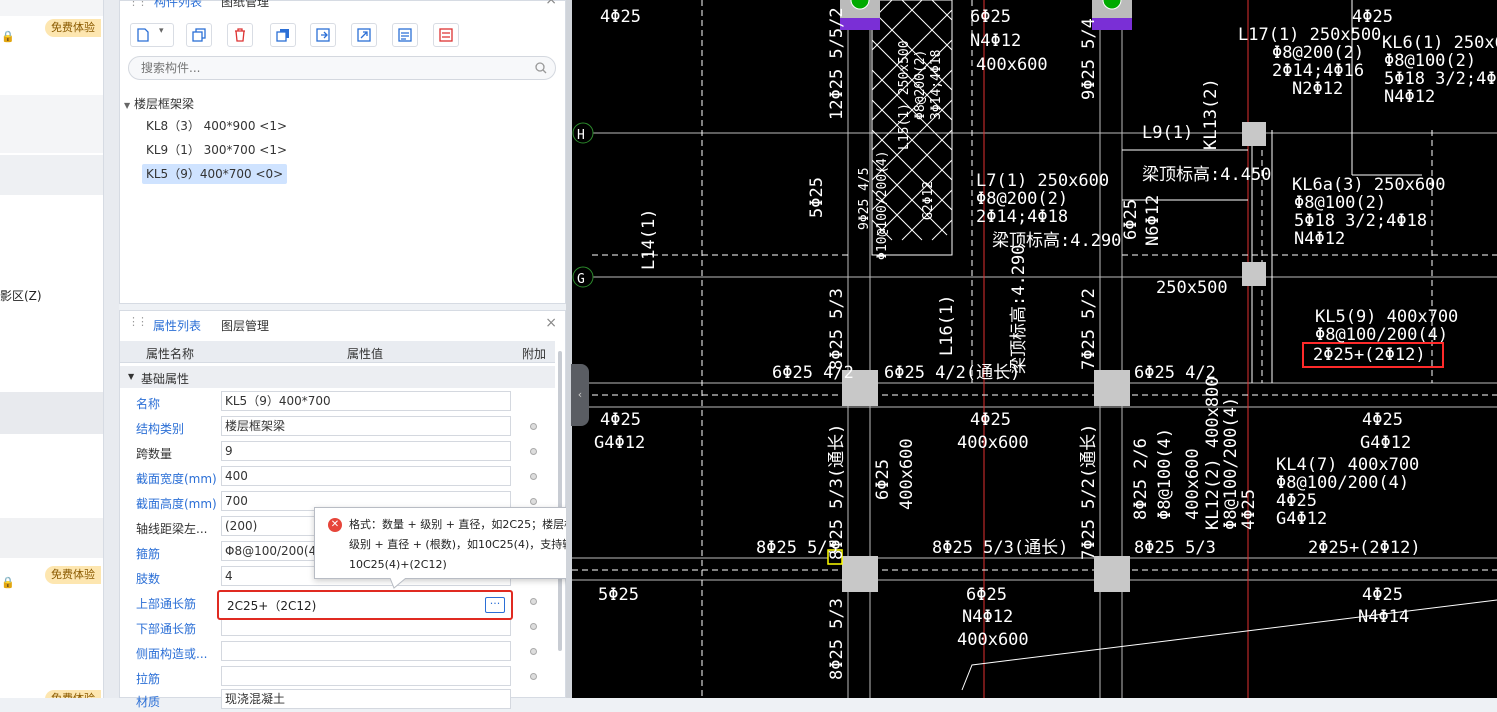  What do you see at coordinates (245, 5) in the screenshot?
I see `tab-drawing-manage: 图纸管理` at bounding box center [245, 5].